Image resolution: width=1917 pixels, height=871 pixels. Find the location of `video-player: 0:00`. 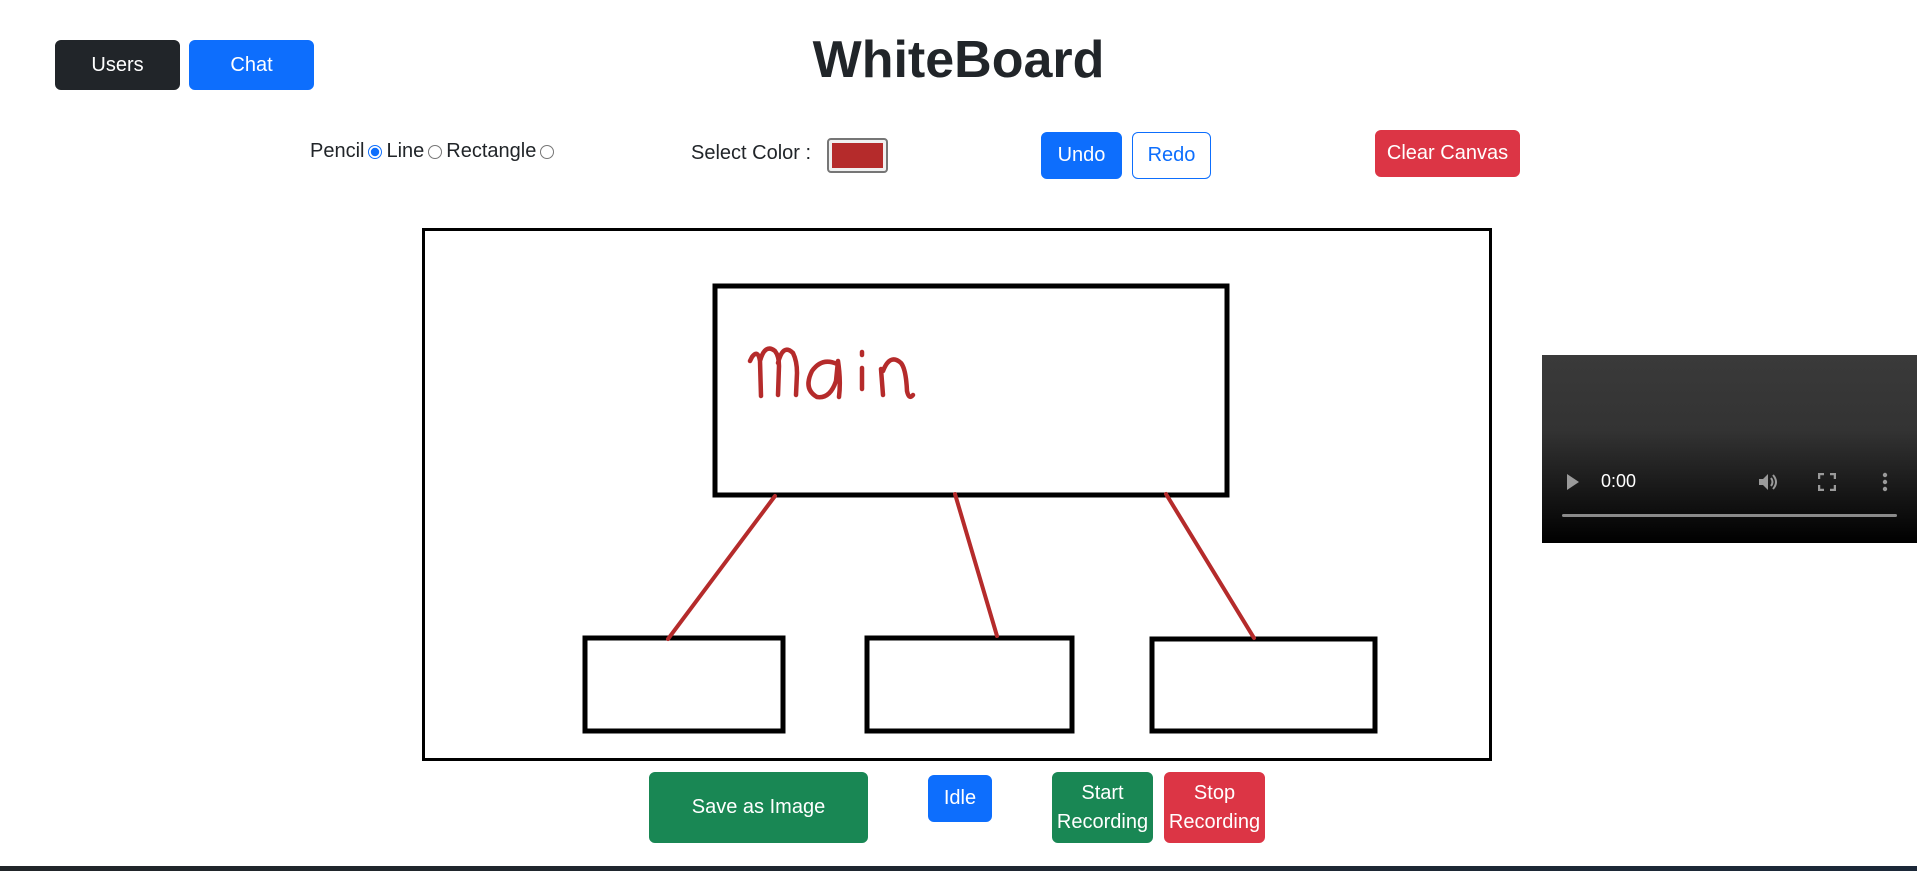

video-player: 0:00 is located at coordinates (1729, 449).